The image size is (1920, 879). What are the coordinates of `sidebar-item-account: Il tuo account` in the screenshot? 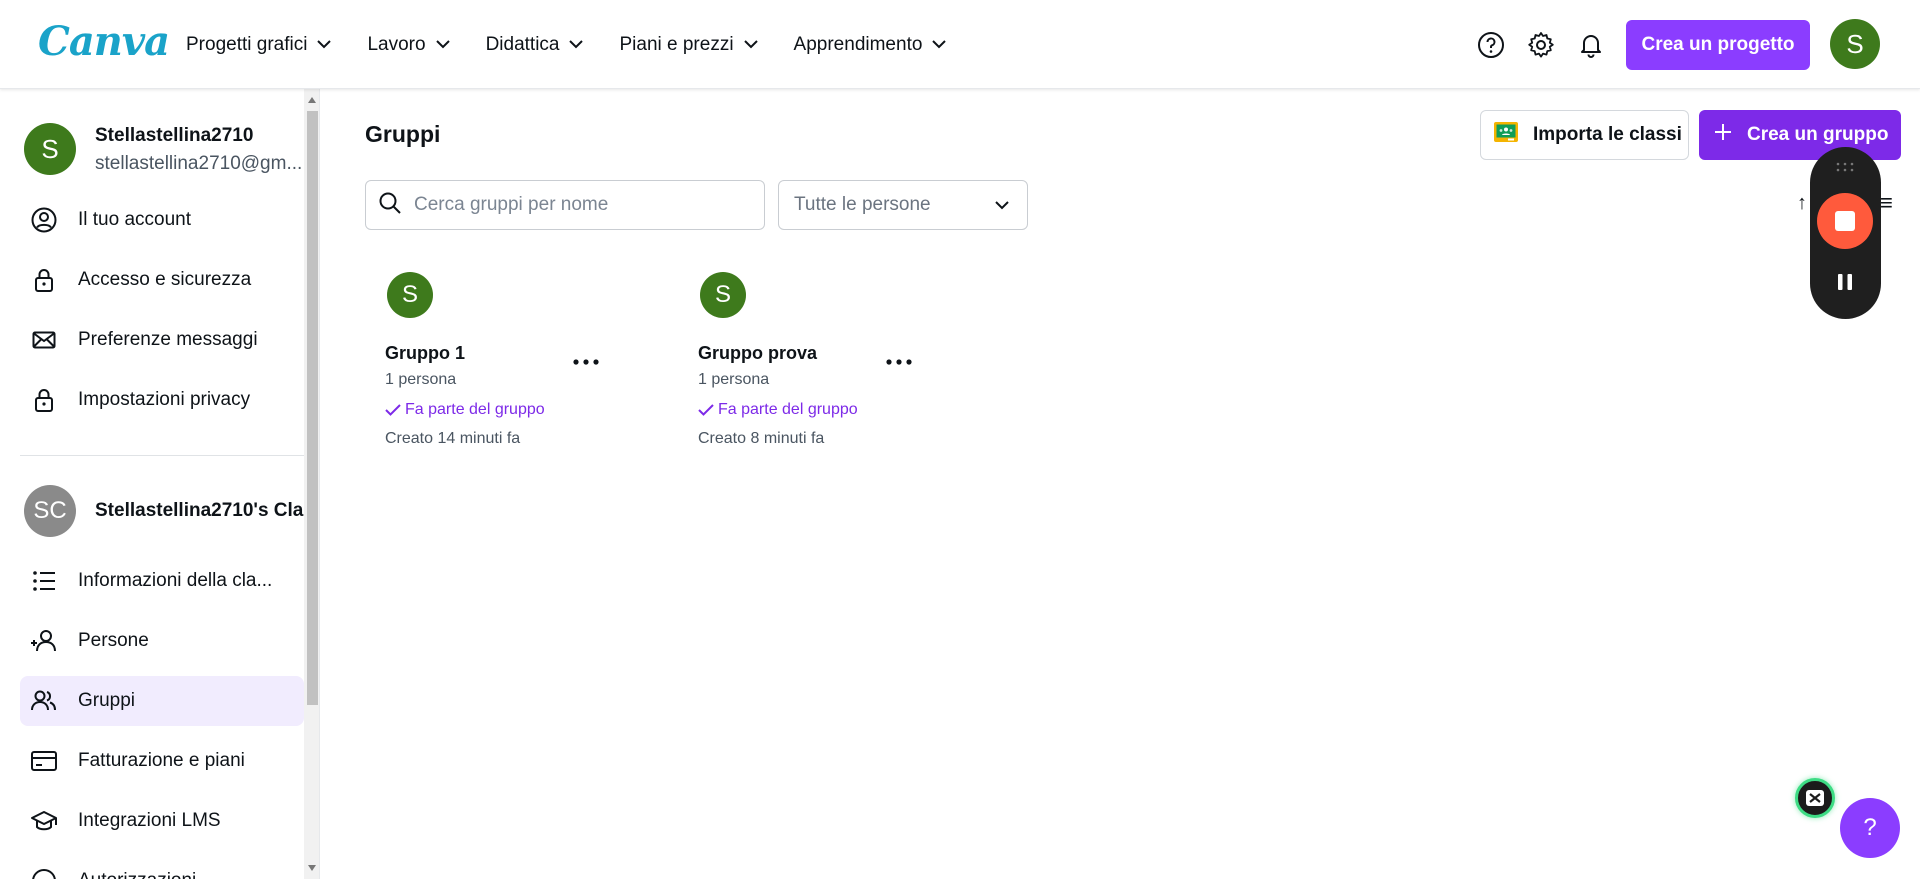 It's located at (162, 220).